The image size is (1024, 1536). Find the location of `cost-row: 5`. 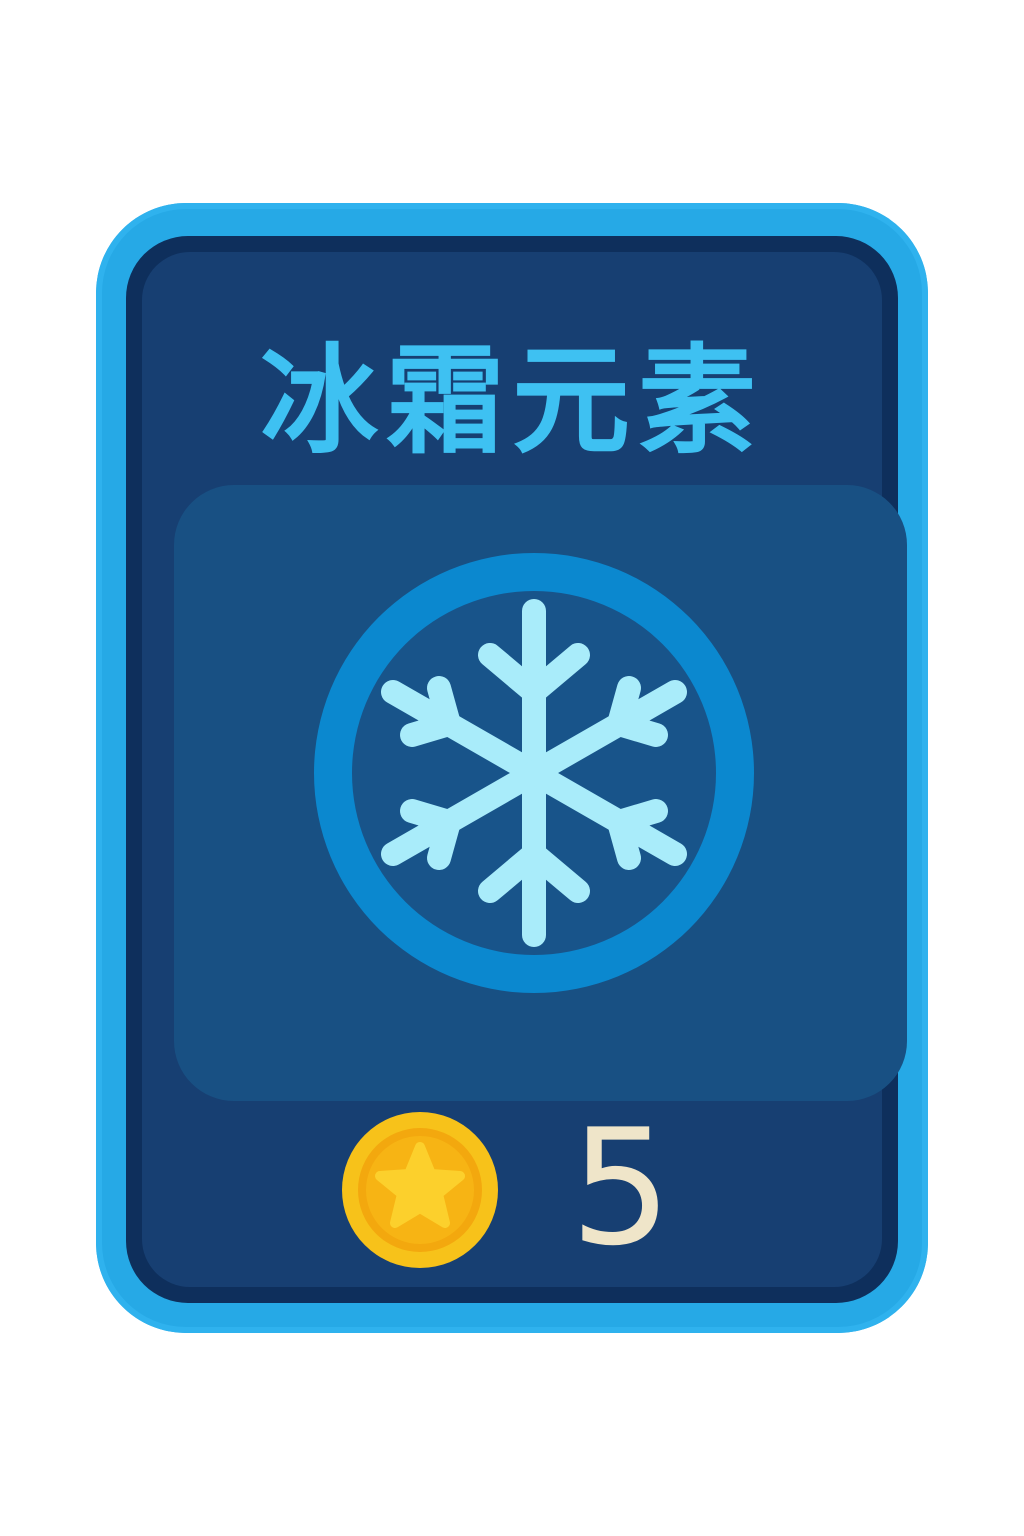

cost-row: 5 is located at coordinates (522, 1190).